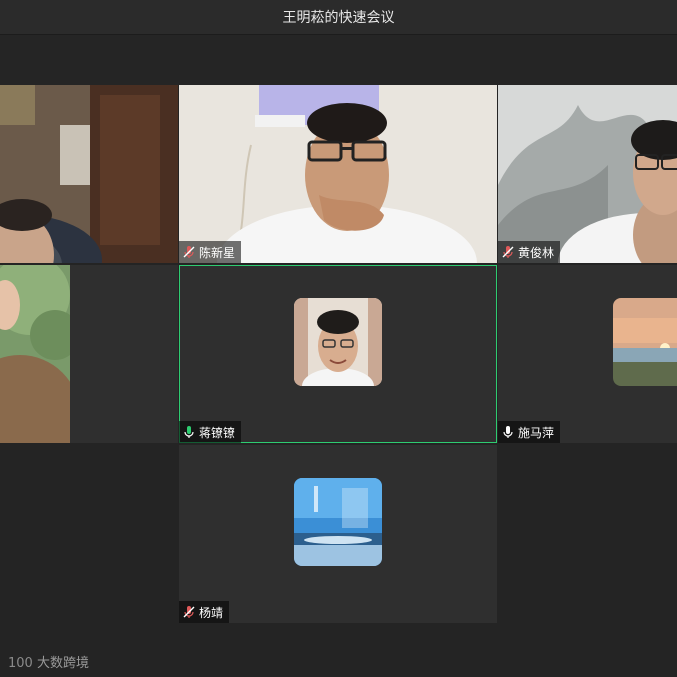  What do you see at coordinates (35, 354) in the screenshot?
I see `participant-4-video` at bounding box center [35, 354].